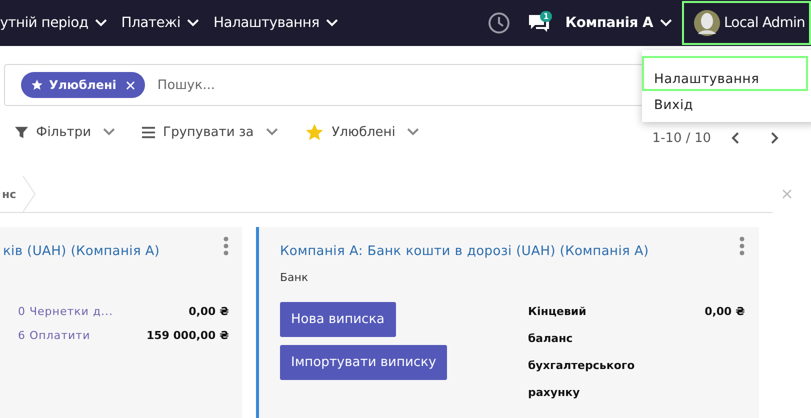  Describe the element at coordinates (187, 335) in the screenshot. I see `amount-value: 159 000,00 ₴` at that location.